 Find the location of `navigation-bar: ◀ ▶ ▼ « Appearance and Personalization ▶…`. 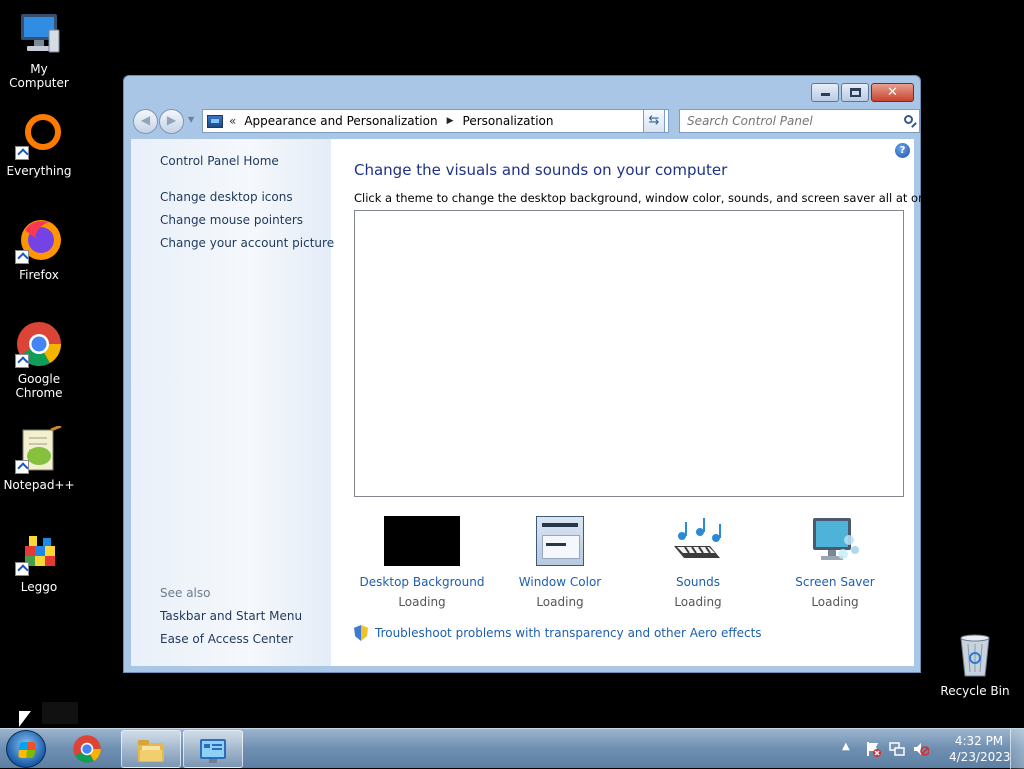

navigation-bar: ◀ ▶ ▼ « Appearance and Personalization ▶… is located at coordinates (525, 121).